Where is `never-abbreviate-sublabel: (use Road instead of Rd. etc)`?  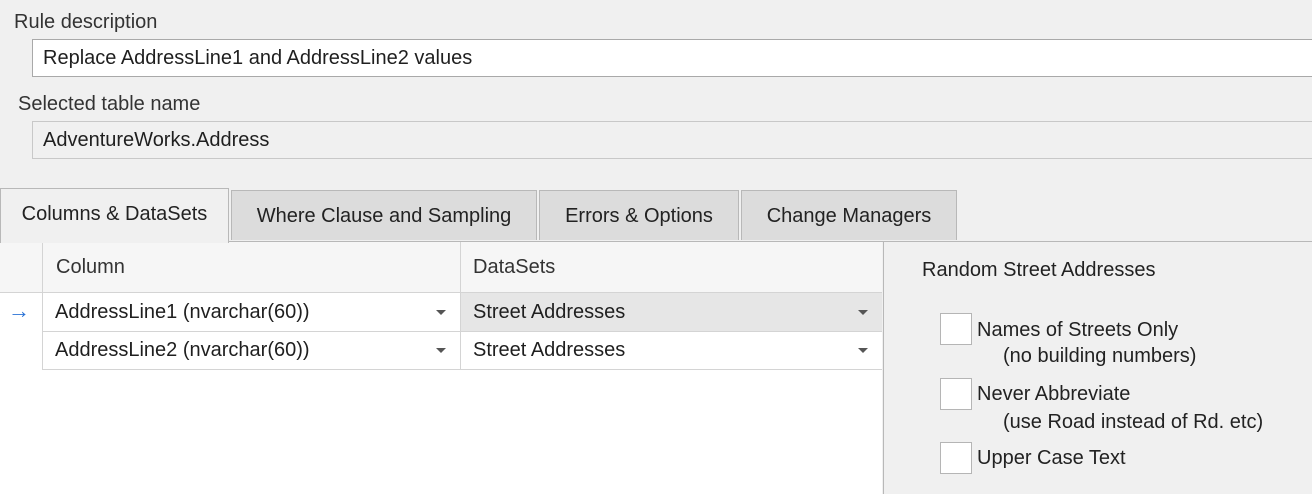 never-abbreviate-sublabel: (use Road instead of Rd. etc) is located at coordinates (1133, 422).